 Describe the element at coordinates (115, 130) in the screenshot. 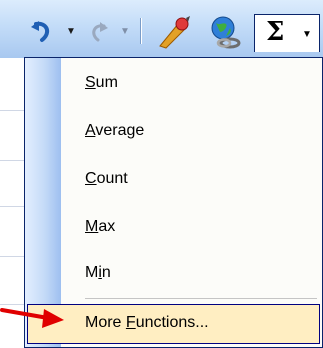

I see `menu-item-label: Average` at that location.